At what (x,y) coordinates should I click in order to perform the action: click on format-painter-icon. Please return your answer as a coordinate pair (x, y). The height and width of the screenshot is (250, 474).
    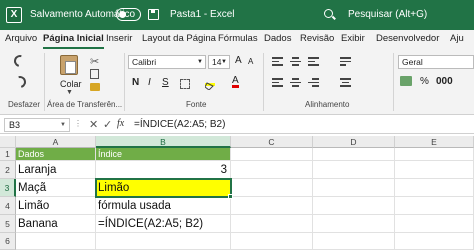
    Looking at the image, I should click on (95, 87).